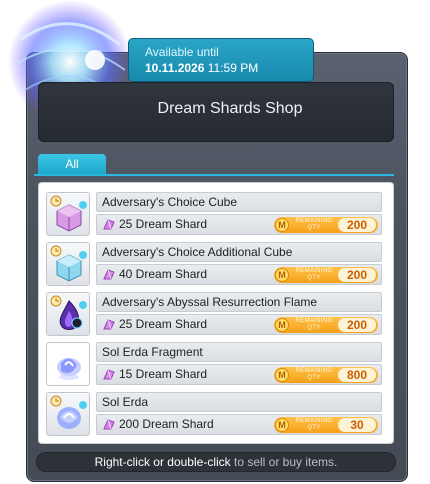 This screenshot has width=430, height=484. I want to click on remaining-qty-value: 800, so click(357, 375).